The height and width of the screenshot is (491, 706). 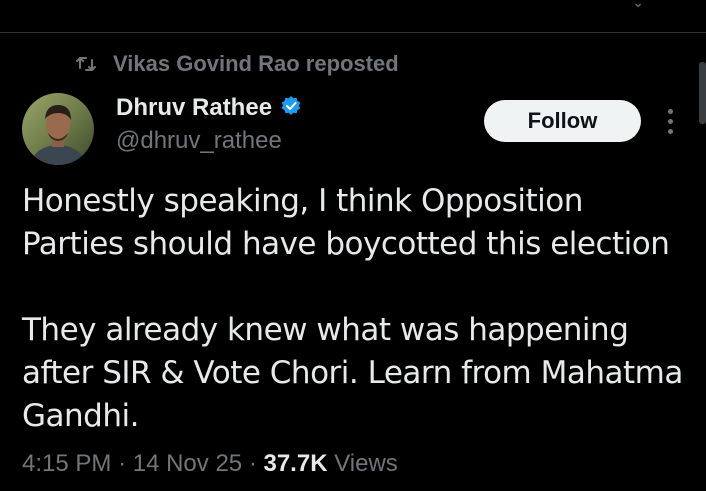 I want to click on tweet-date: 14 Nov 25, so click(x=187, y=463).